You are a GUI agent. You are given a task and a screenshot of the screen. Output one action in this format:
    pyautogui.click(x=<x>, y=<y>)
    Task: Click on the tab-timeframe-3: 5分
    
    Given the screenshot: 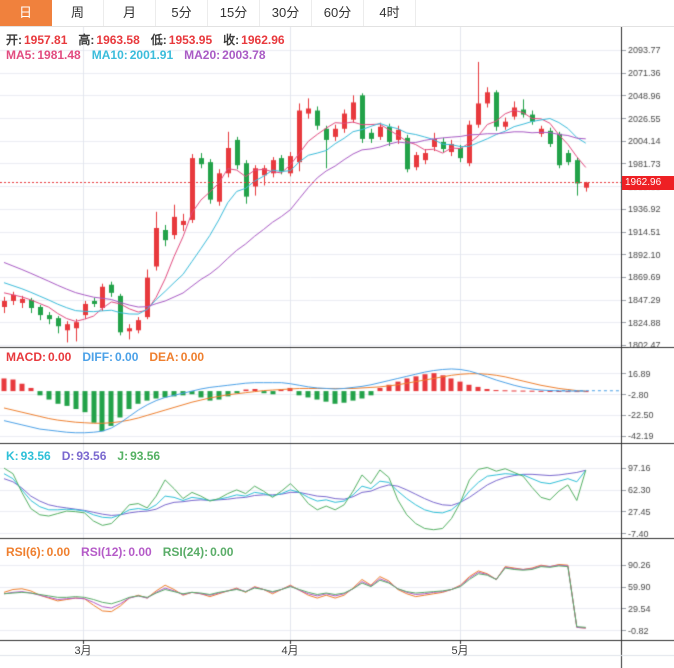 What is the action you would take?
    pyautogui.click(x=182, y=13)
    